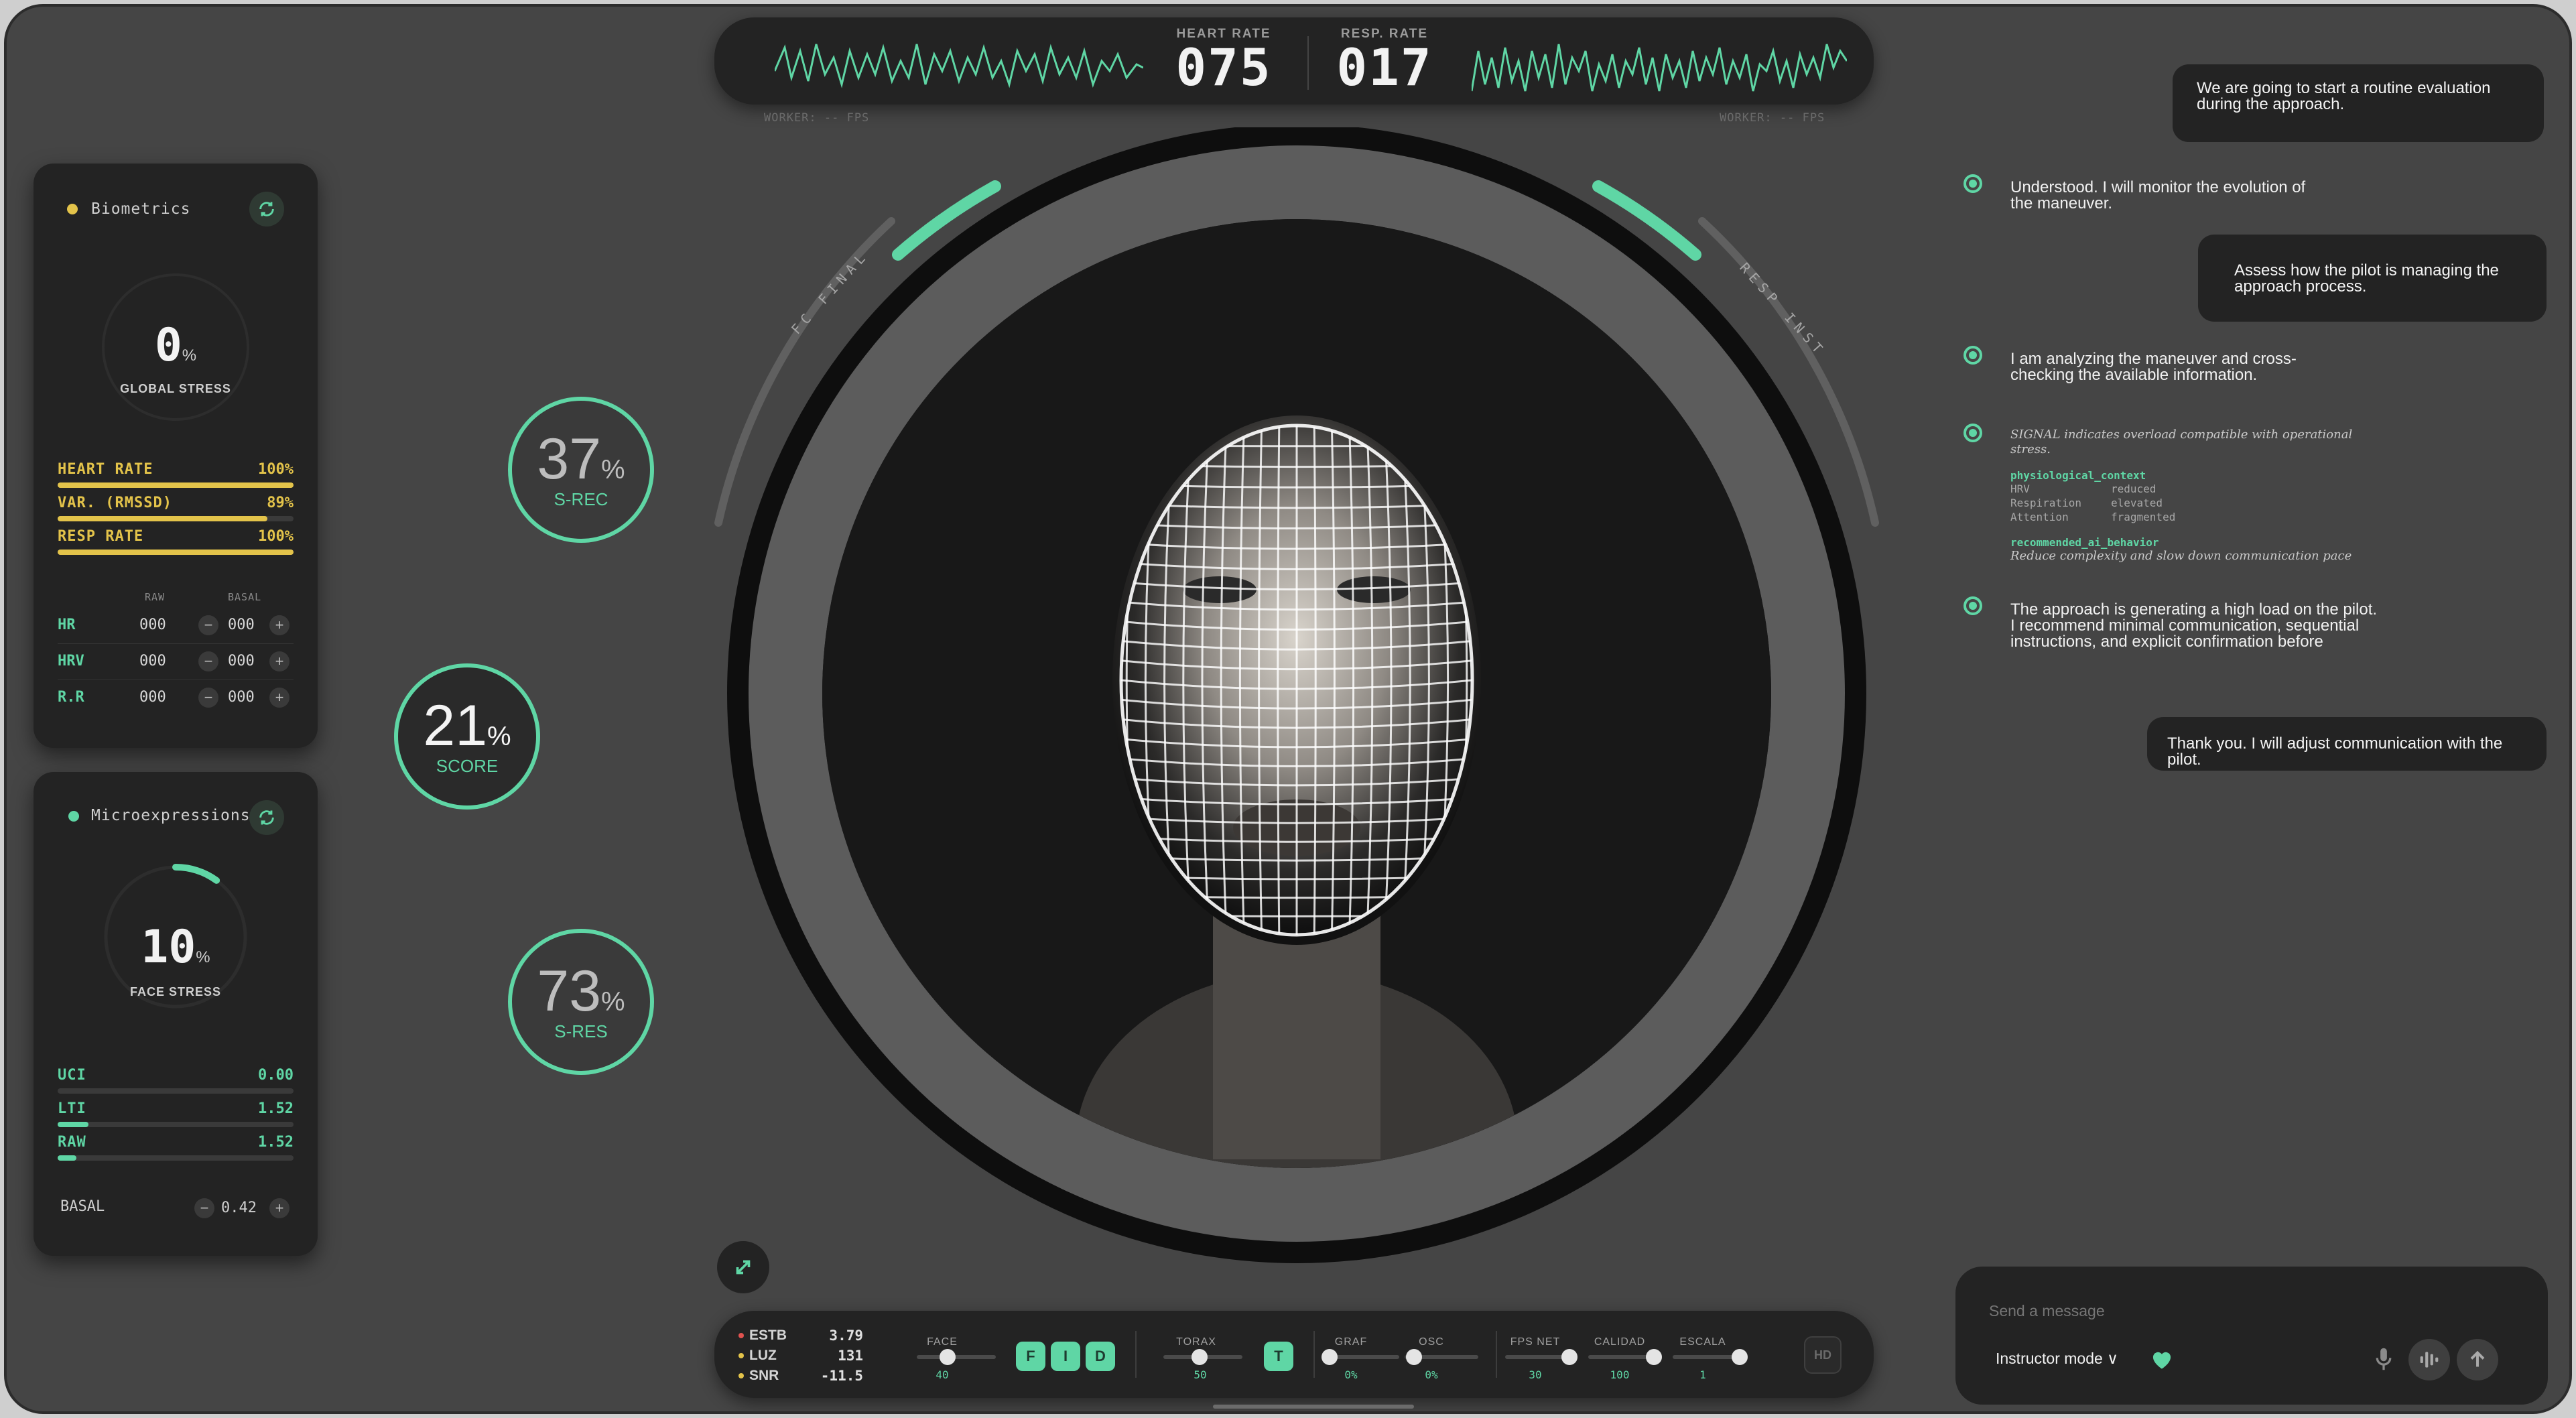 This screenshot has height=1418, width=2576. Describe the element at coordinates (1200, 1357) in the screenshot. I see `torax-slider-knob` at that location.